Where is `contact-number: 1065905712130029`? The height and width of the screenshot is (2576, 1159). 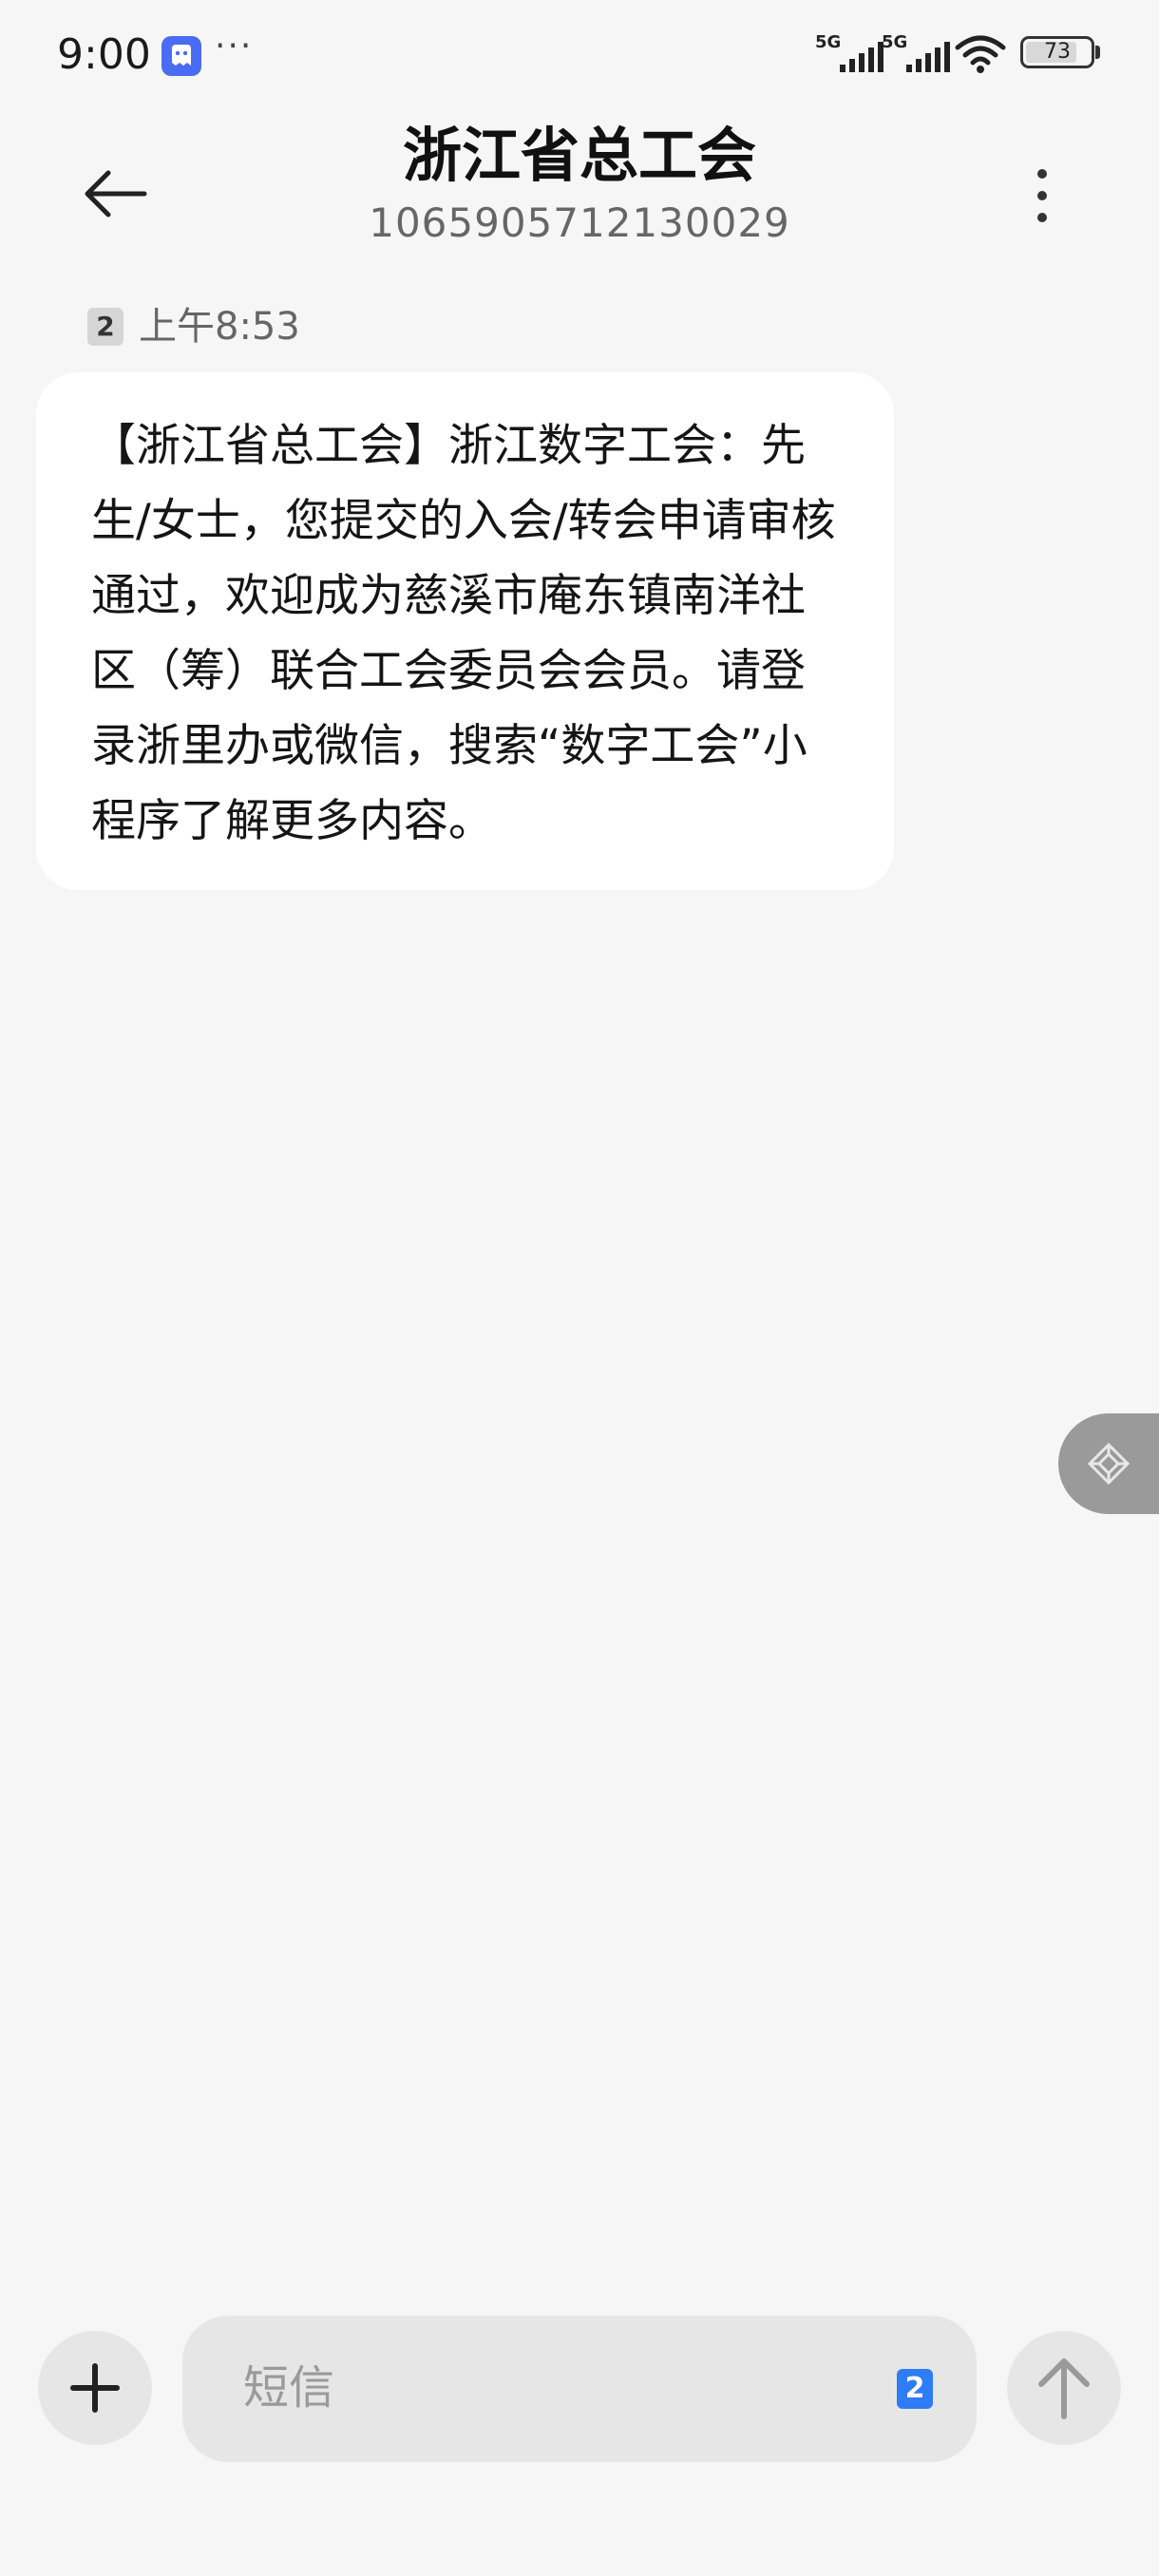 contact-number: 1065905712130029 is located at coordinates (579, 222).